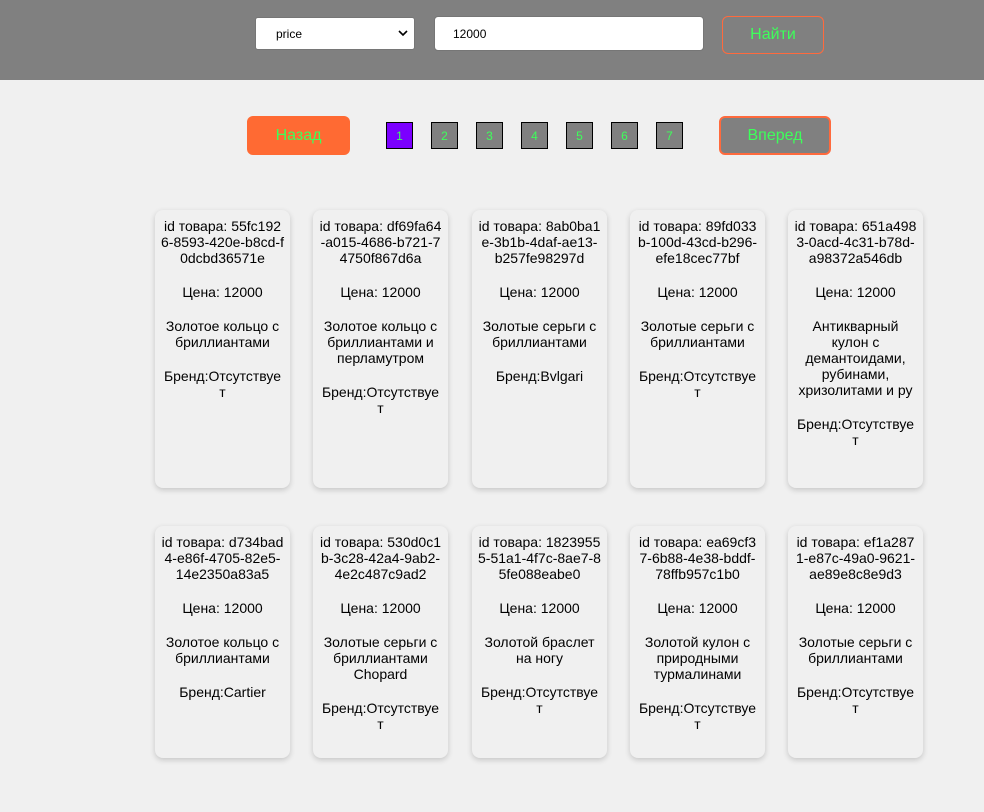 The height and width of the screenshot is (812, 984). What do you see at coordinates (380, 658) in the screenshot?
I see `product-name: Золотые серьги с бриллиантами Chopard` at bounding box center [380, 658].